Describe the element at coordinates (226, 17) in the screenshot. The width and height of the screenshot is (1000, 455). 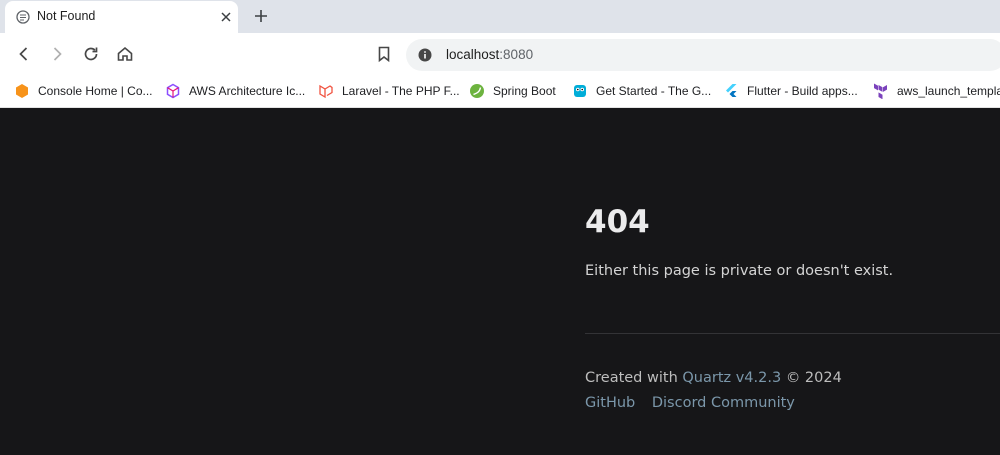
I see `close-icon` at that location.